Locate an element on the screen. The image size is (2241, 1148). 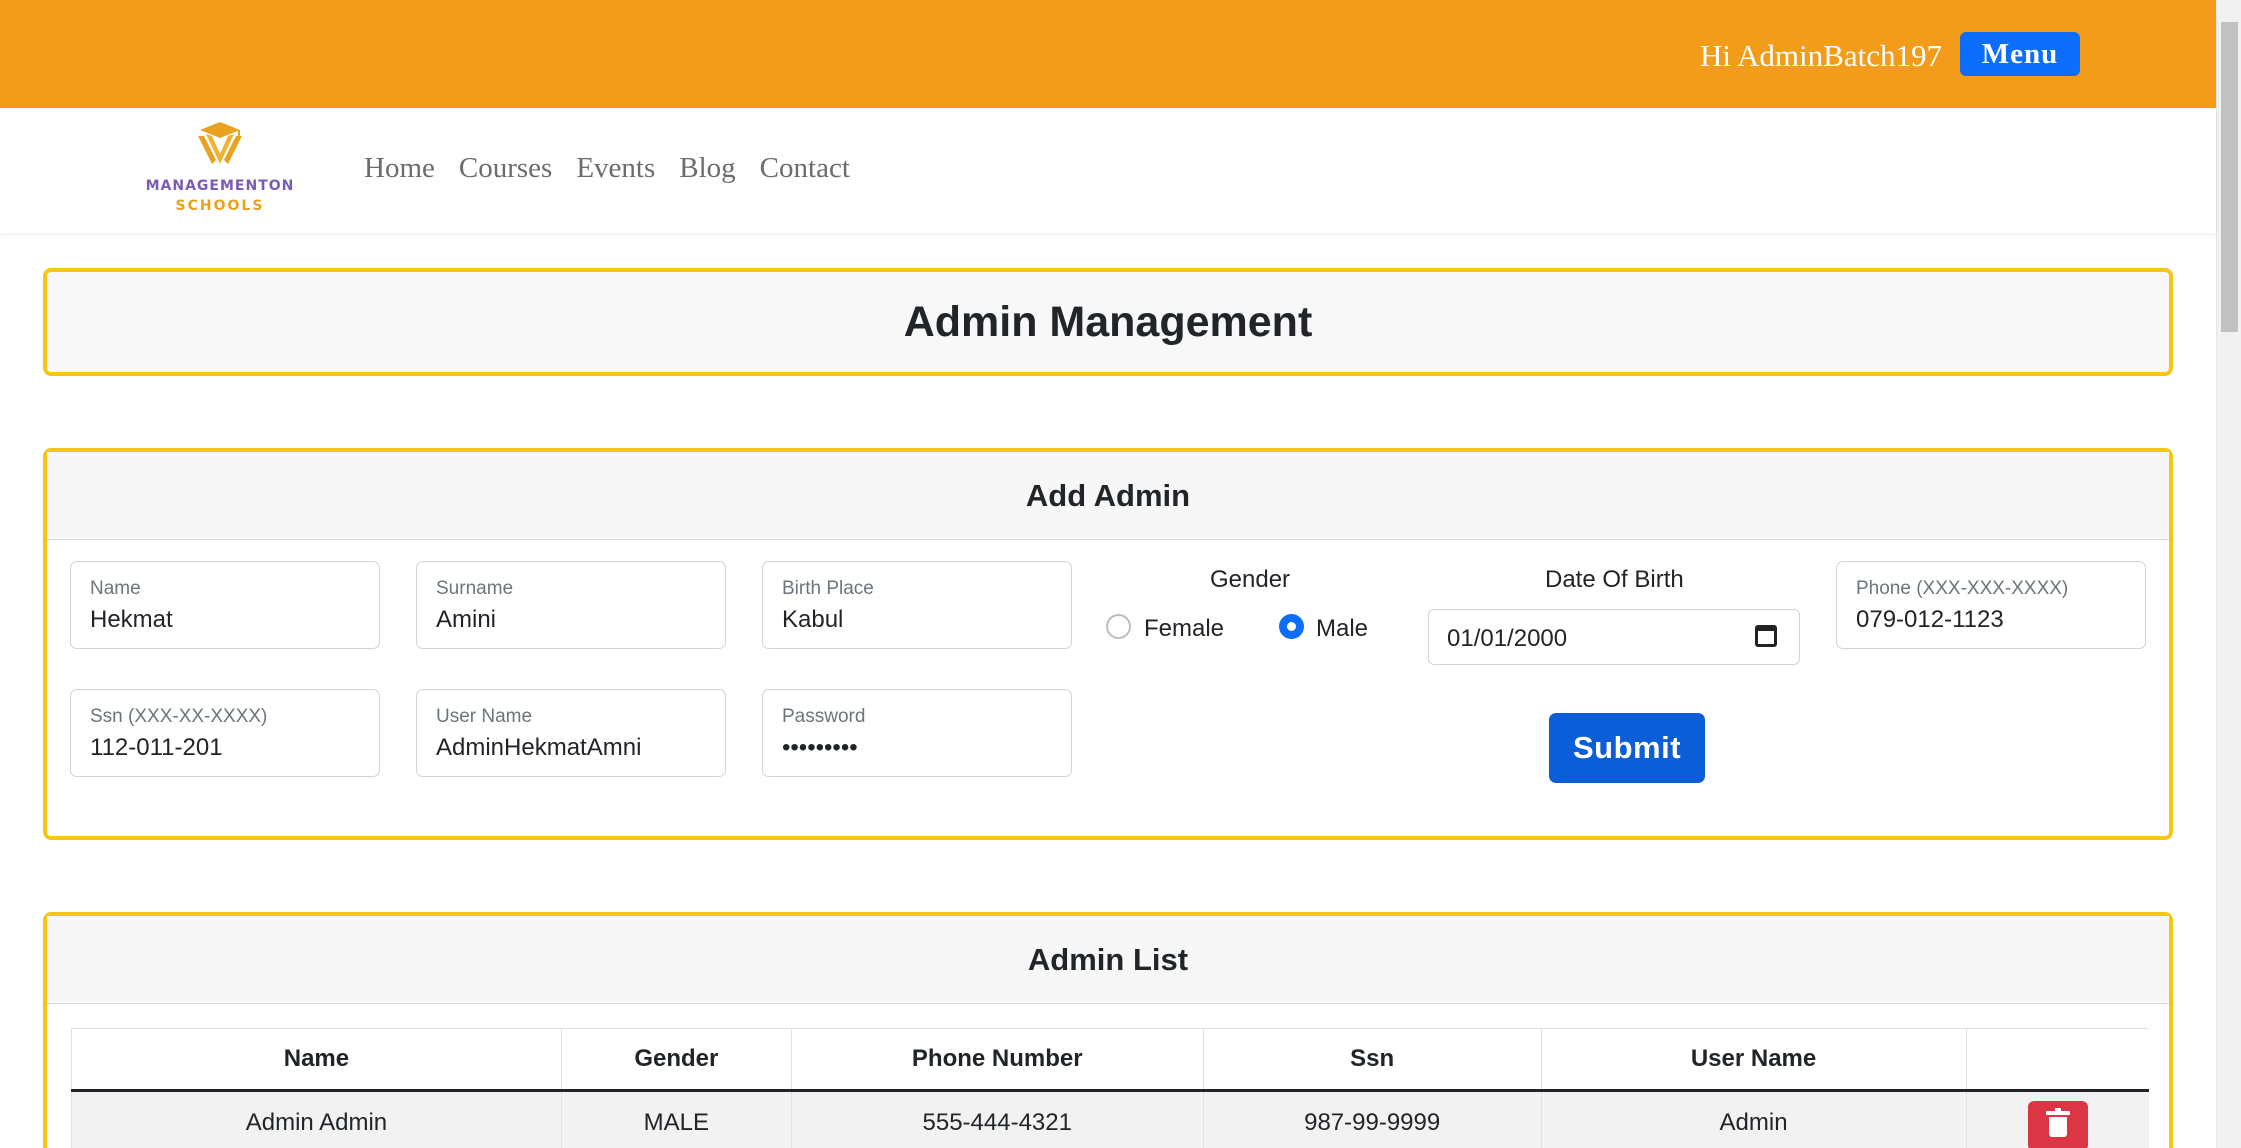
column-header-gender: Gender is located at coordinates (676, 1060).